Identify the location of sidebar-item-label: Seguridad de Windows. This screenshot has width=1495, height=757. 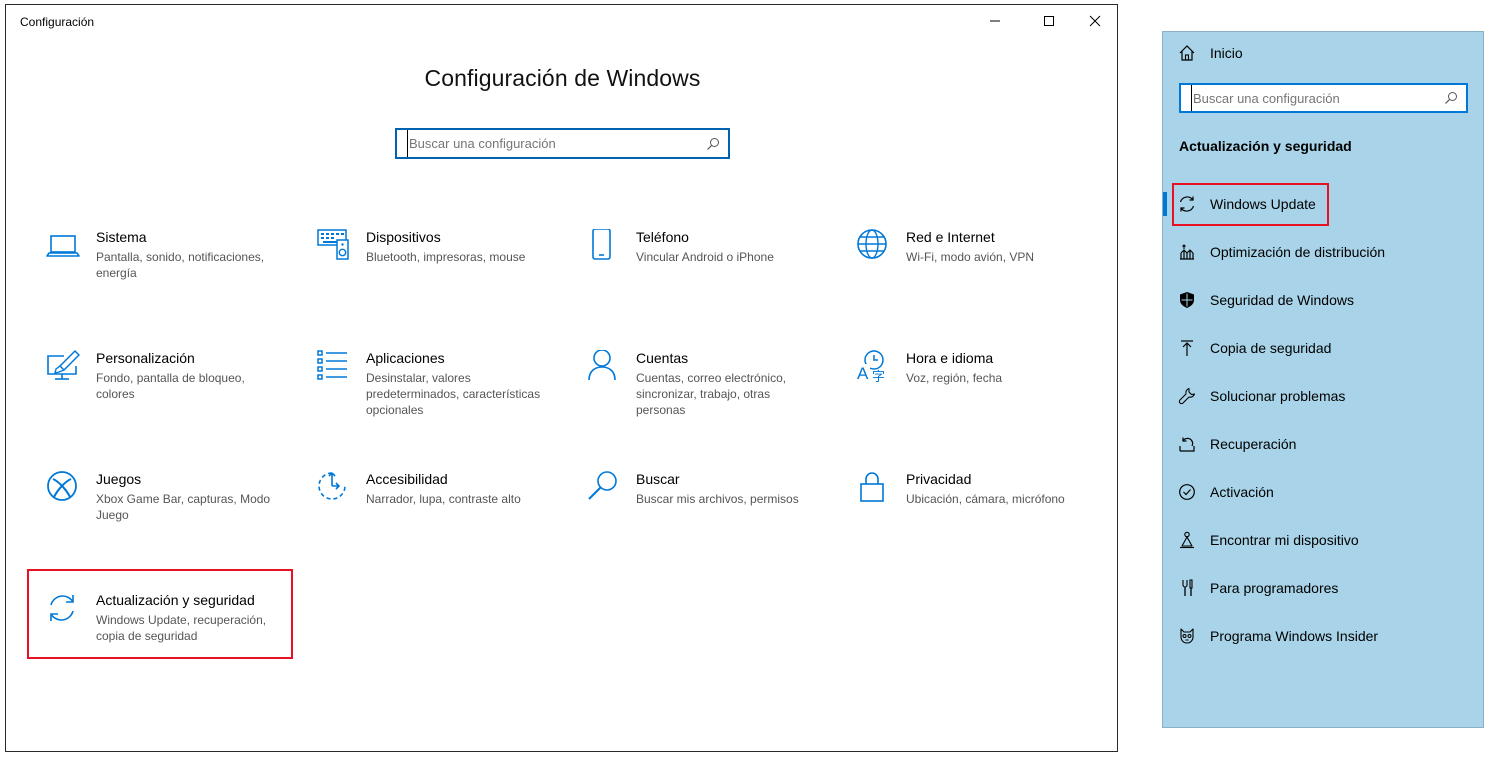
(1282, 300).